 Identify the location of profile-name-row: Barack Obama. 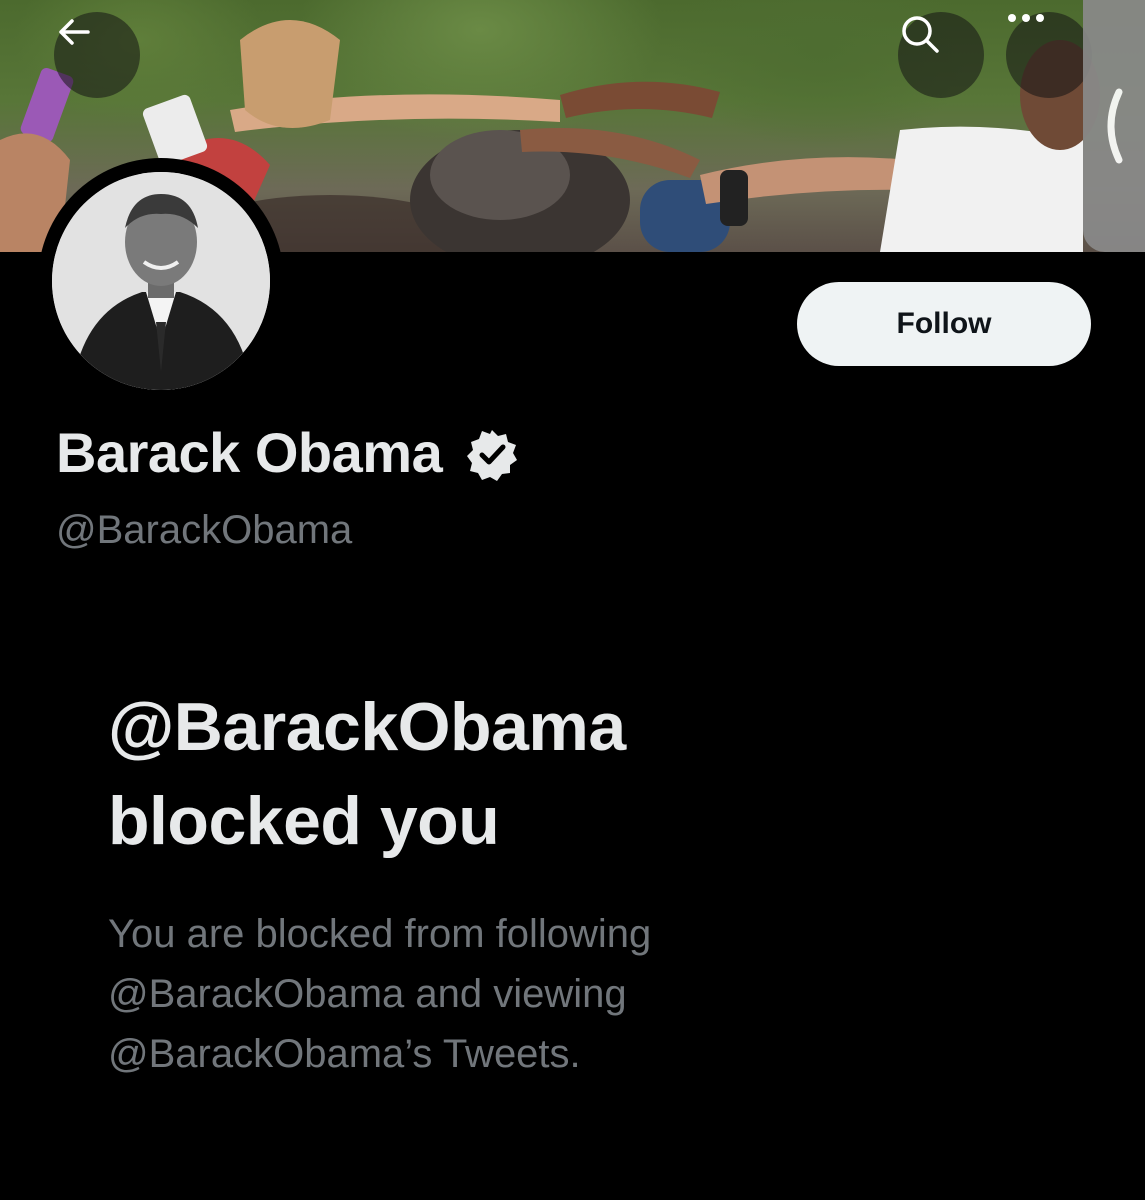
(288, 452).